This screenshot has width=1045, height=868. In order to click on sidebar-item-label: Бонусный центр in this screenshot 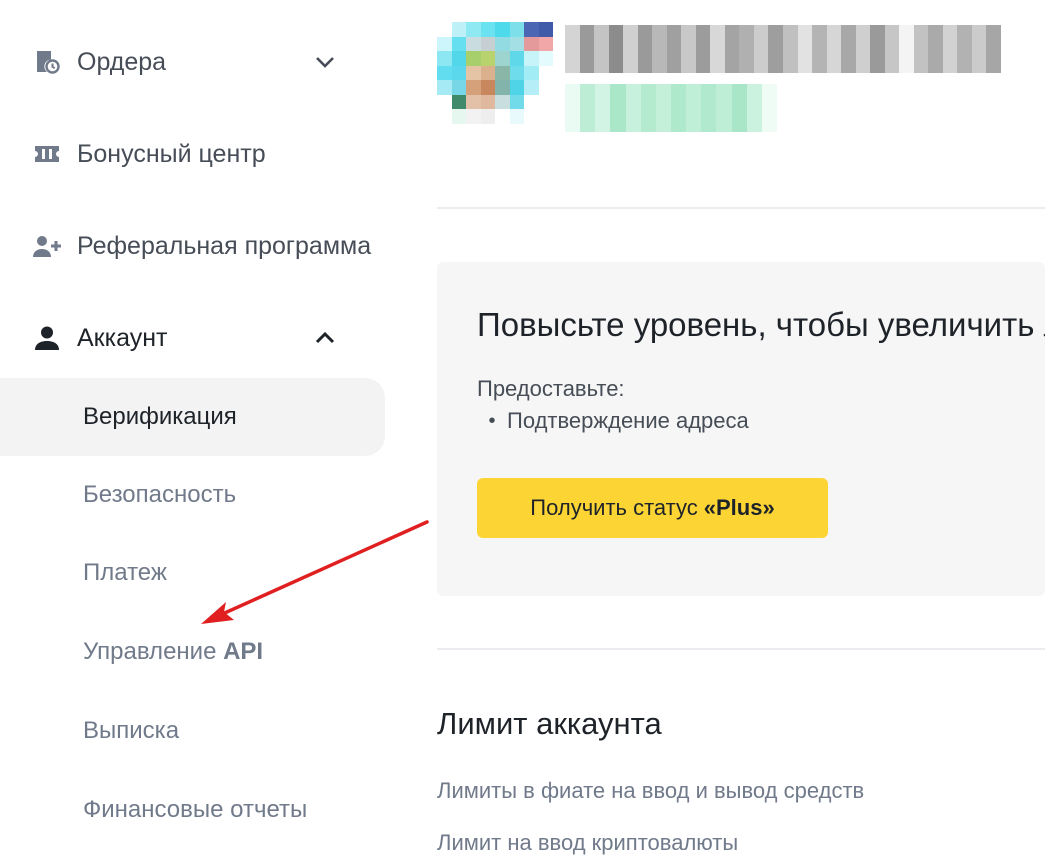, I will do `click(171, 153)`.